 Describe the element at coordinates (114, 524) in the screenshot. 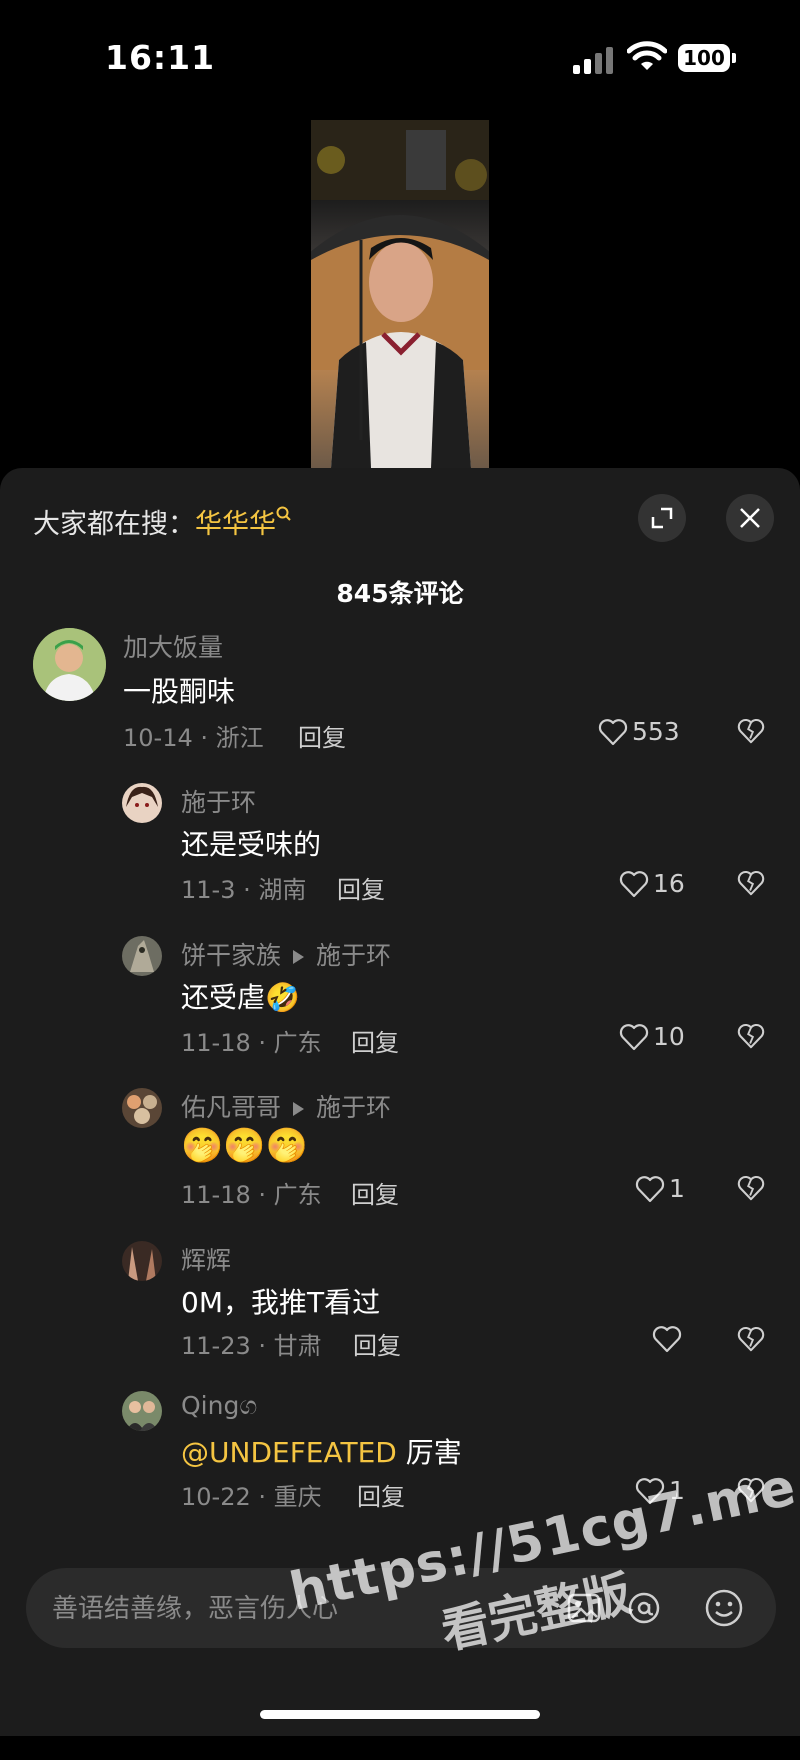

I see `trending-search-prefix: 大家都在搜：` at that location.